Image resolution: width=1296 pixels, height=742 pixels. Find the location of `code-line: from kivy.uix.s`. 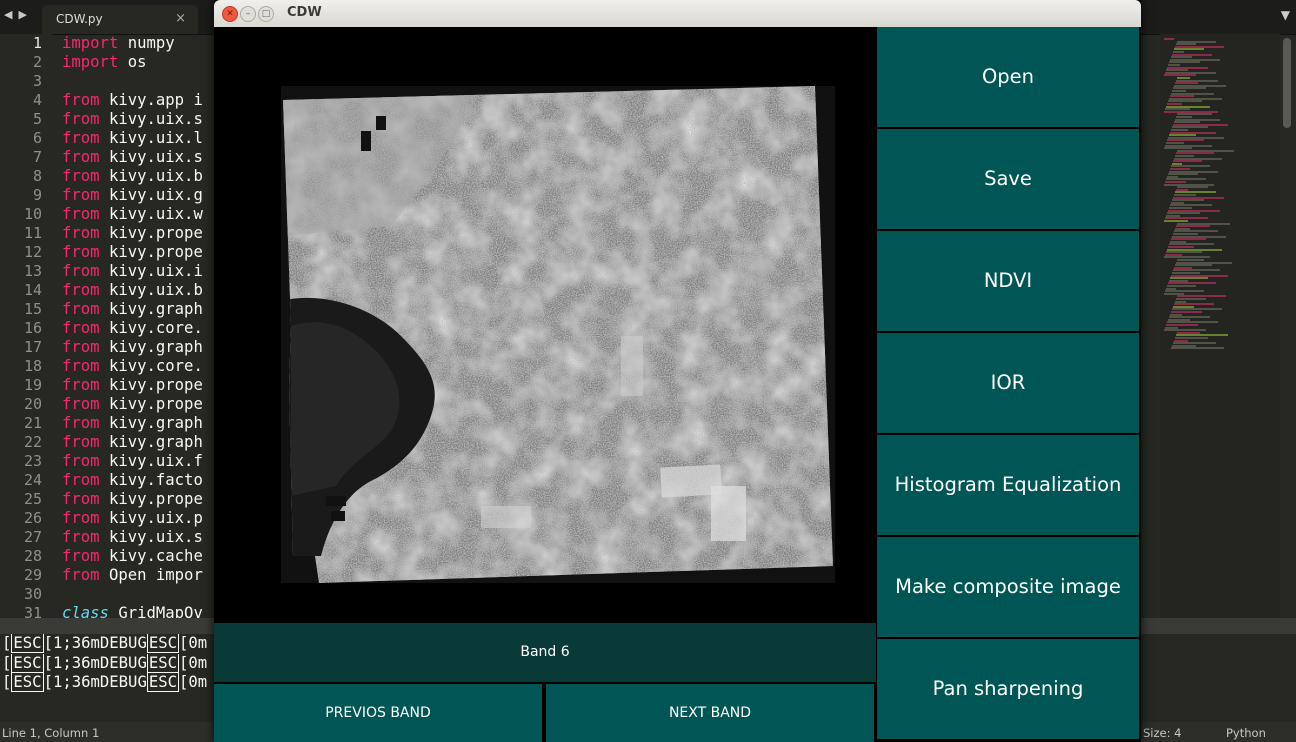

code-line: from kivy.uix.s is located at coordinates (142, 157).